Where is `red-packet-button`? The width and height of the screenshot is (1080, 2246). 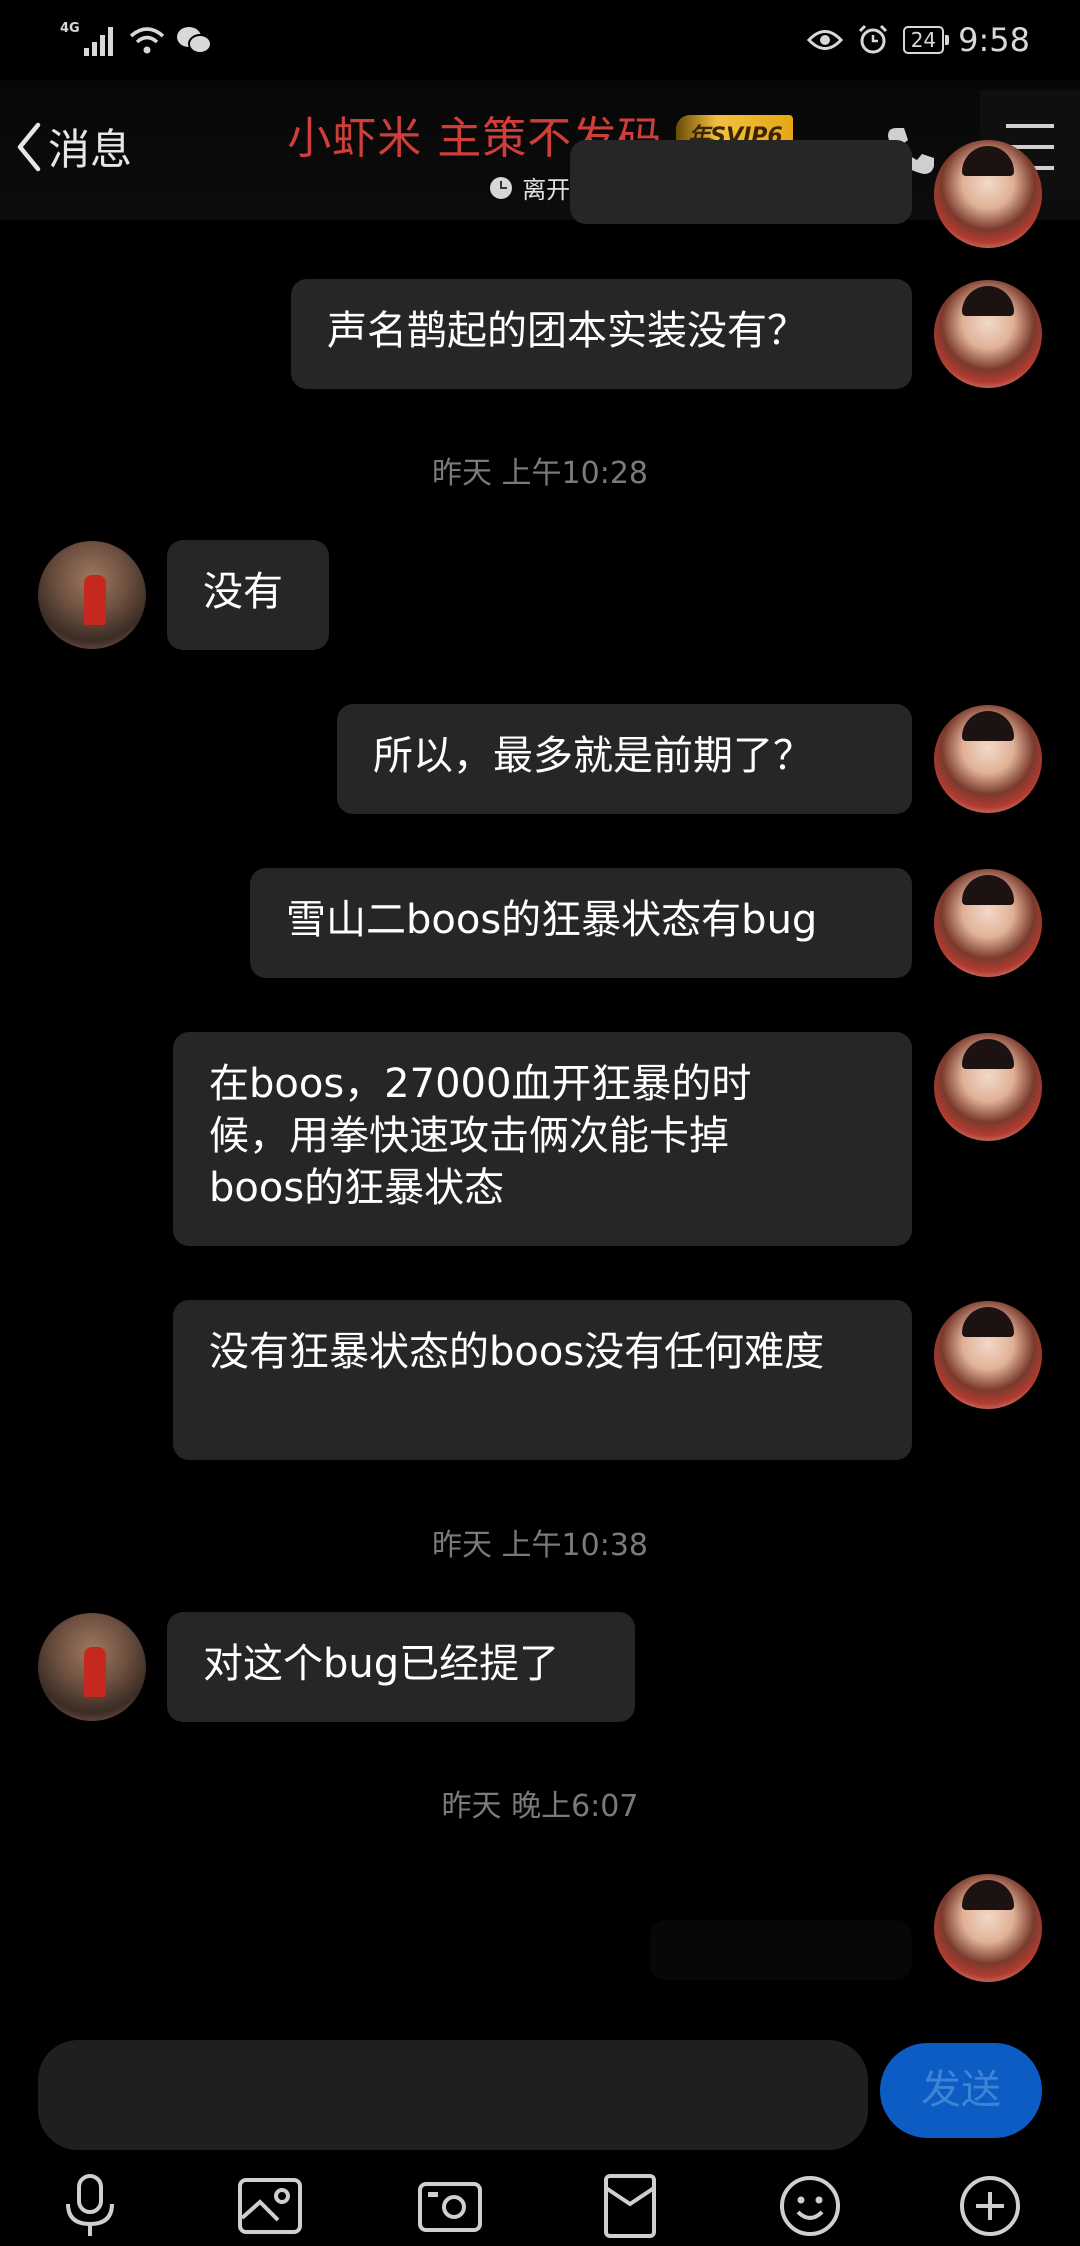 red-packet-button is located at coordinates (630, 2206).